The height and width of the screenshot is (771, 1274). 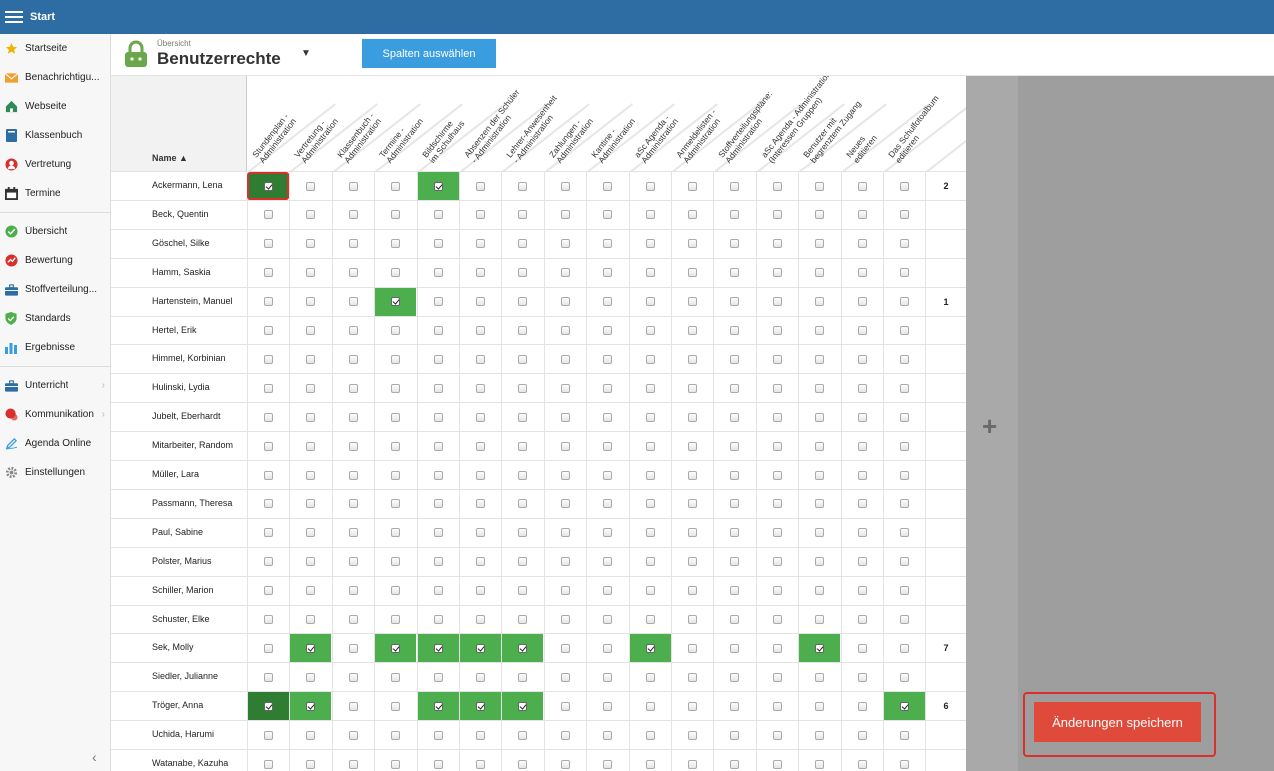 I want to click on sidebar-item: Übersicht, so click(x=55, y=231).